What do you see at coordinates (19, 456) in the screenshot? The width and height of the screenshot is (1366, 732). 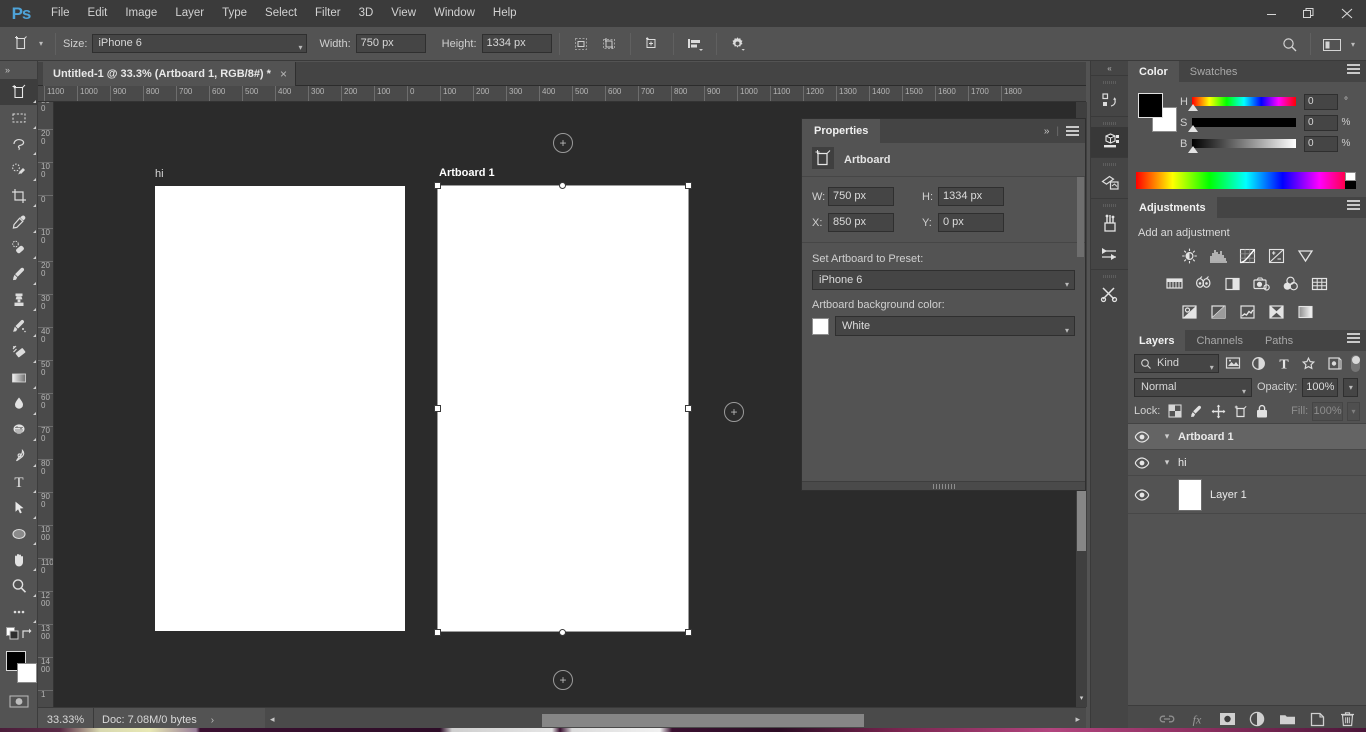 I see `tool-pen` at bounding box center [19, 456].